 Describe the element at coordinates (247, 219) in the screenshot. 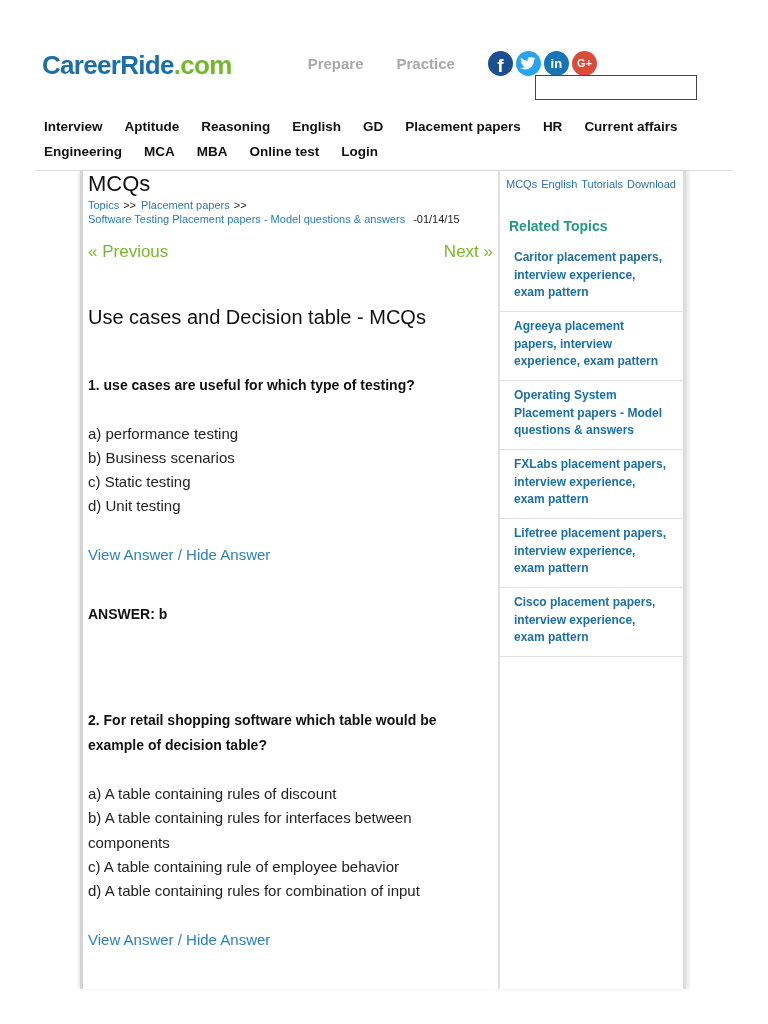

I see `breadcrumb-link: Software Testing Placement papers - Model questions & answers` at that location.